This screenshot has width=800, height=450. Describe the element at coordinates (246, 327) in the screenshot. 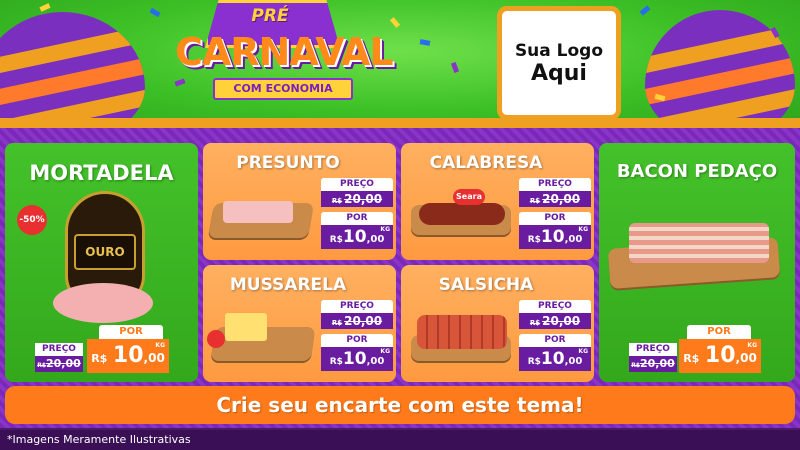

I see `cheese-image` at that location.